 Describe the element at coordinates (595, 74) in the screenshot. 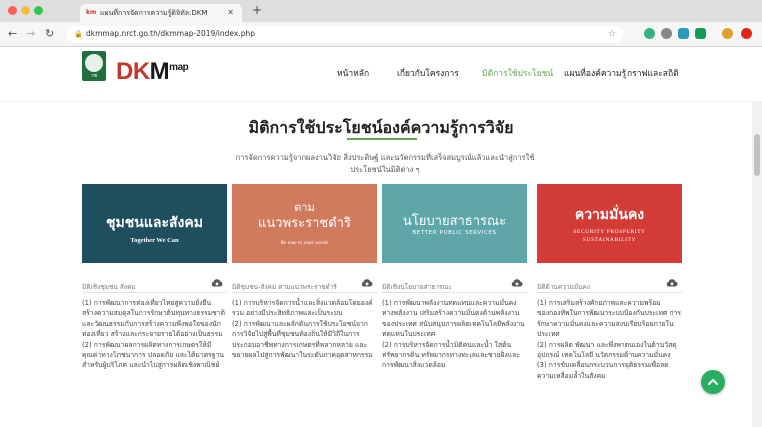

I see `nav-knowledge-map: แผนที่องค์ความรู้` at that location.